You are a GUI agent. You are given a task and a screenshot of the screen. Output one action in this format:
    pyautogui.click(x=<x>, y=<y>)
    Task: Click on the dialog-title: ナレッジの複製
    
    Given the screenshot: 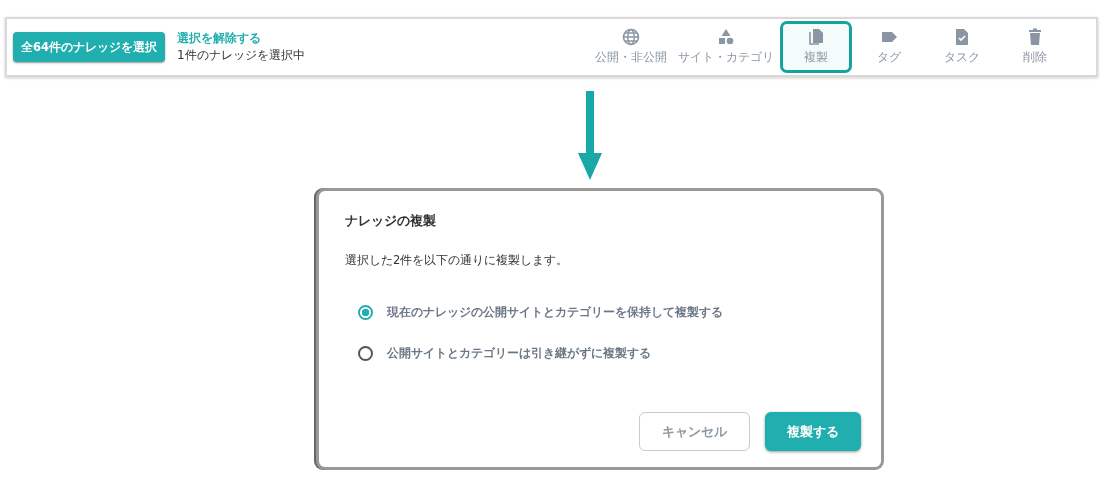 What is the action you would take?
    pyautogui.click(x=391, y=221)
    